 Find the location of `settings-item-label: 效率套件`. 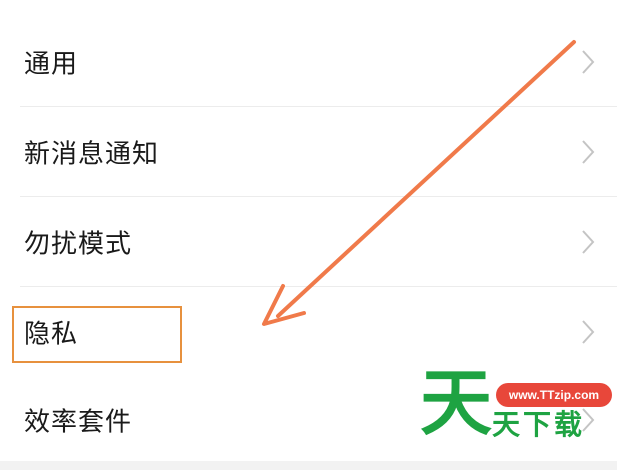

settings-item-label: 效率套件 is located at coordinates (78, 422).